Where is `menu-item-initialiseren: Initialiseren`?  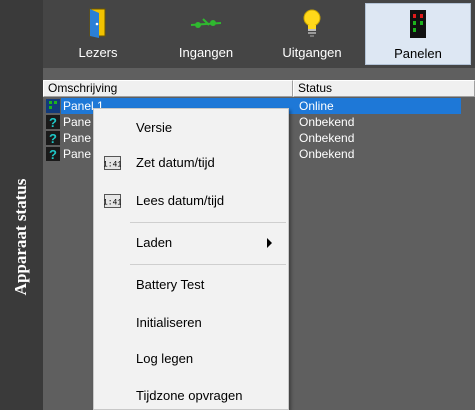
menu-item-initialiseren: Initialiseren is located at coordinates (191, 323).